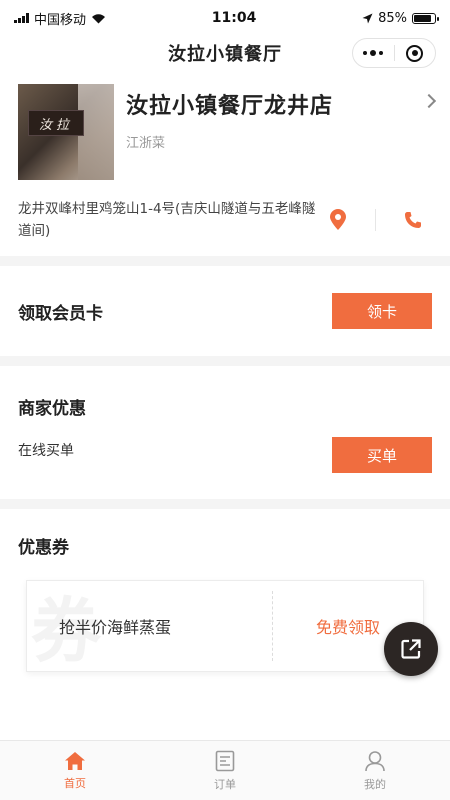 This screenshot has height=800, width=450. I want to click on tab-home-label: 首页, so click(75, 783).